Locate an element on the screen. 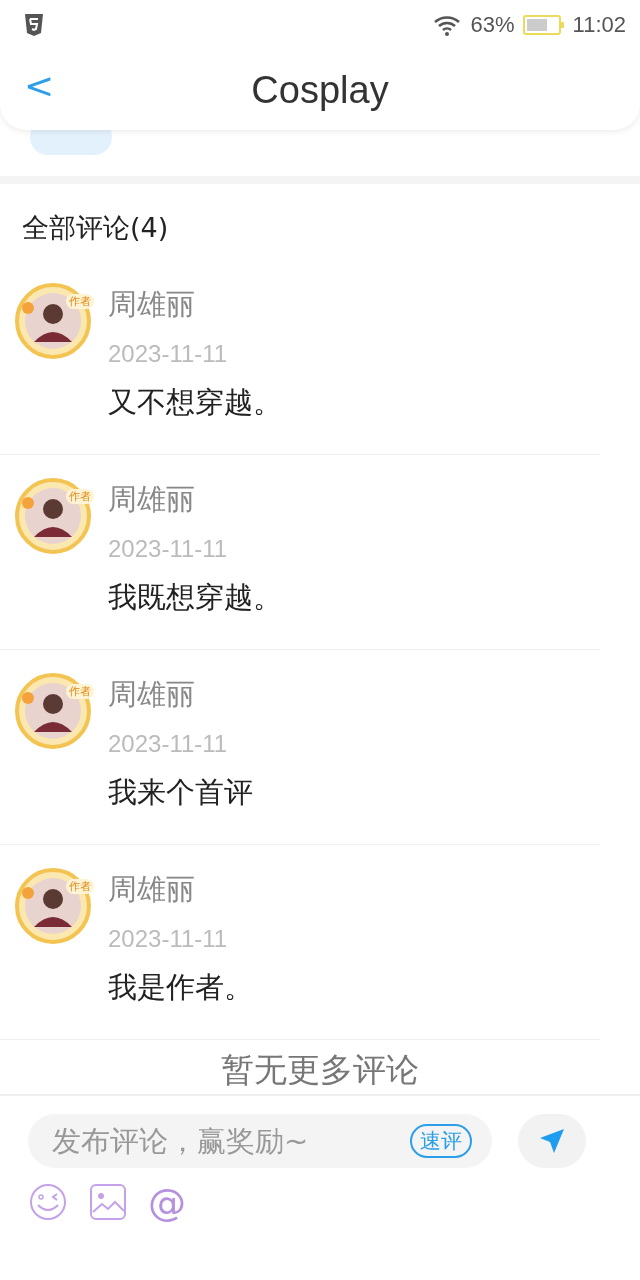  comments-heading: 全部评论(4) is located at coordinates (95, 228).